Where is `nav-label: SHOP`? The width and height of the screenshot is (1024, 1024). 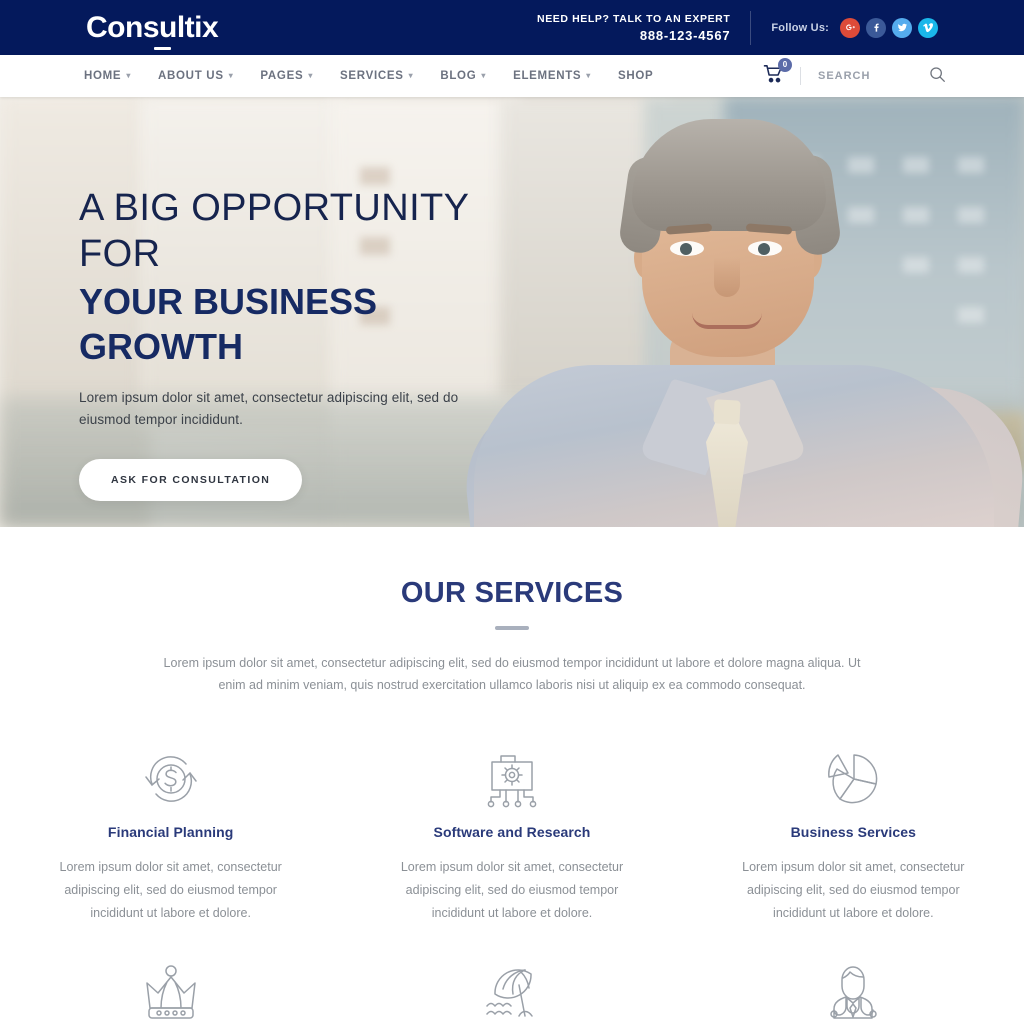 nav-label: SHOP is located at coordinates (636, 76).